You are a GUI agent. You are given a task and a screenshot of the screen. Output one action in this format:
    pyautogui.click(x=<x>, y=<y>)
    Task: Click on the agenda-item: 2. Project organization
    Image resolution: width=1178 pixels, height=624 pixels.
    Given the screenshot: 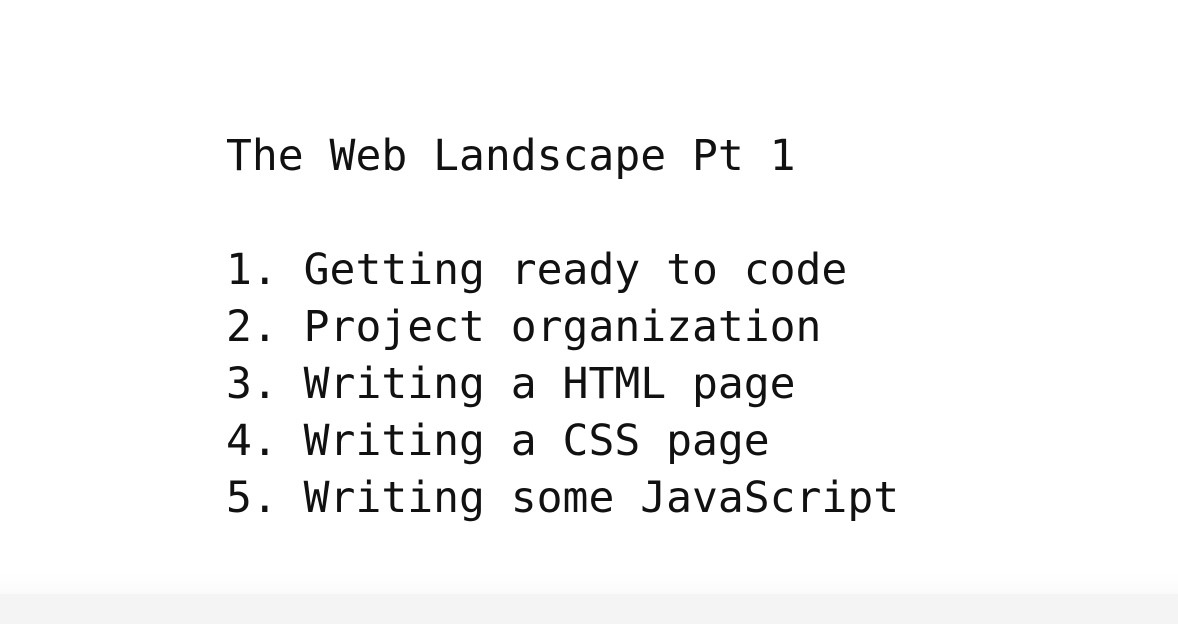 What is the action you would take?
    pyautogui.click(x=562, y=327)
    